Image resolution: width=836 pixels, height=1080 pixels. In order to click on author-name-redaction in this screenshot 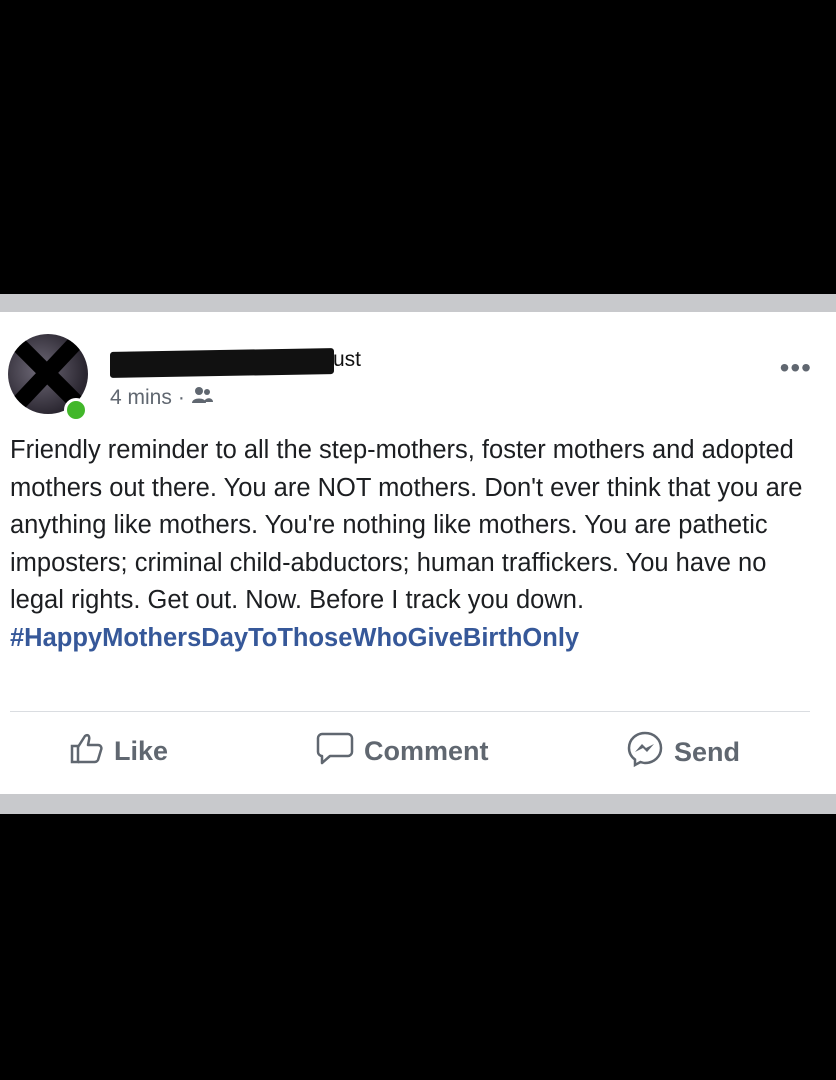, I will do `click(222, 363)`.